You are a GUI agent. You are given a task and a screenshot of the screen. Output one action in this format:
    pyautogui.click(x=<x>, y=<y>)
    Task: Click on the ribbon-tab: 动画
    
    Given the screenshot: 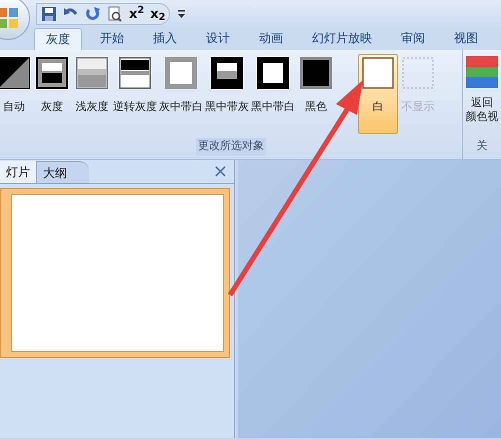 What is the action you would take?
    pyautogui.click(x=271, y=39)
    